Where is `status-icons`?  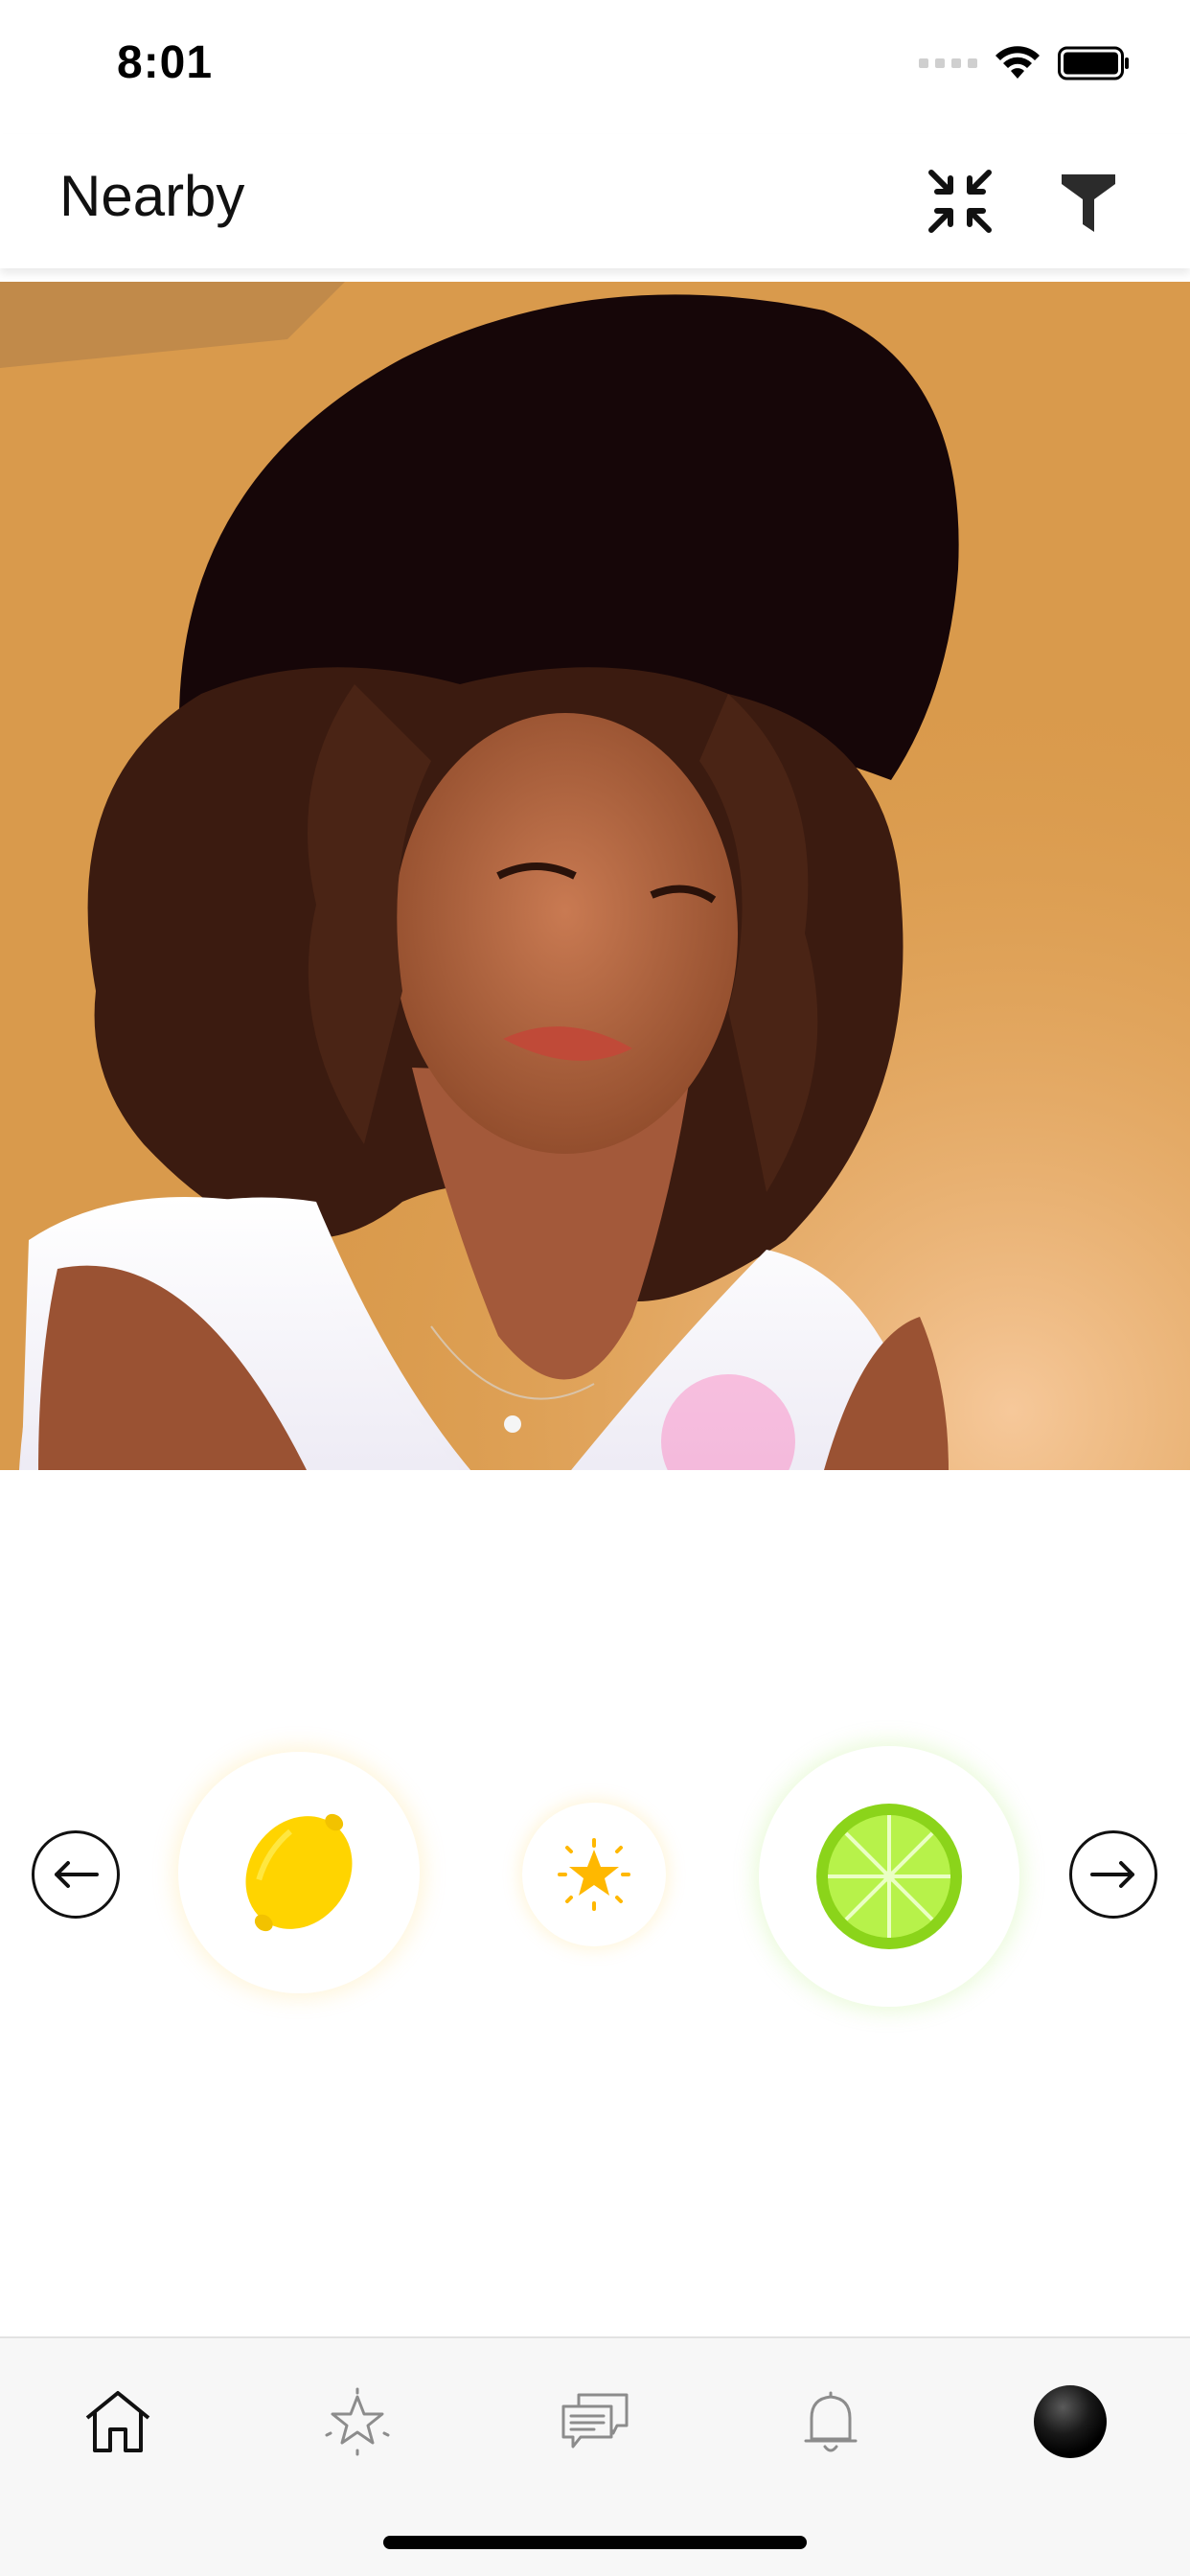
status-icons is located at coordinates (1025, 63).